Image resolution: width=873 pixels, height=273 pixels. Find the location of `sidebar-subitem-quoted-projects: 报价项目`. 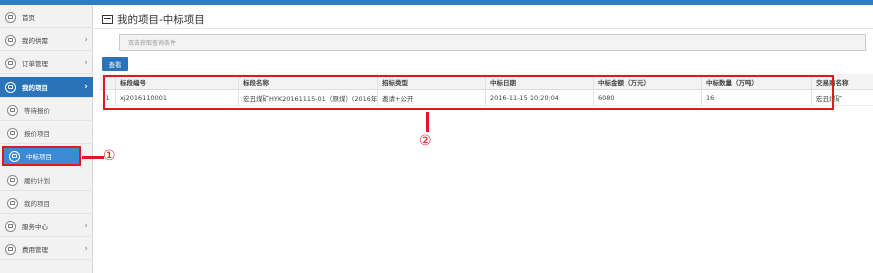

sidebar-subitem-quoted-projects: 报价项目 is located at coordinates (46, 133).